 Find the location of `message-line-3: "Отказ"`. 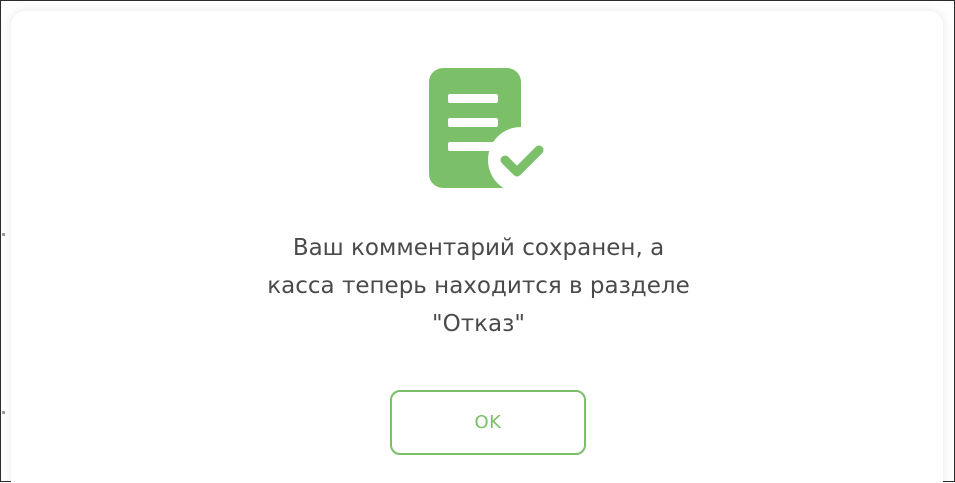

message-line-3: "Отказ" is located at coordinates (478, 324).